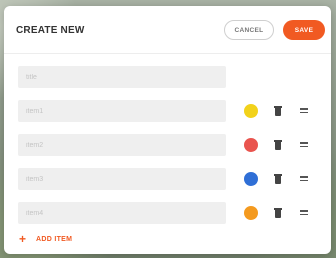  What do you see at coordinates (122, 77) in the screenshot?
I see `title-input` at bounding box center [122, 77].